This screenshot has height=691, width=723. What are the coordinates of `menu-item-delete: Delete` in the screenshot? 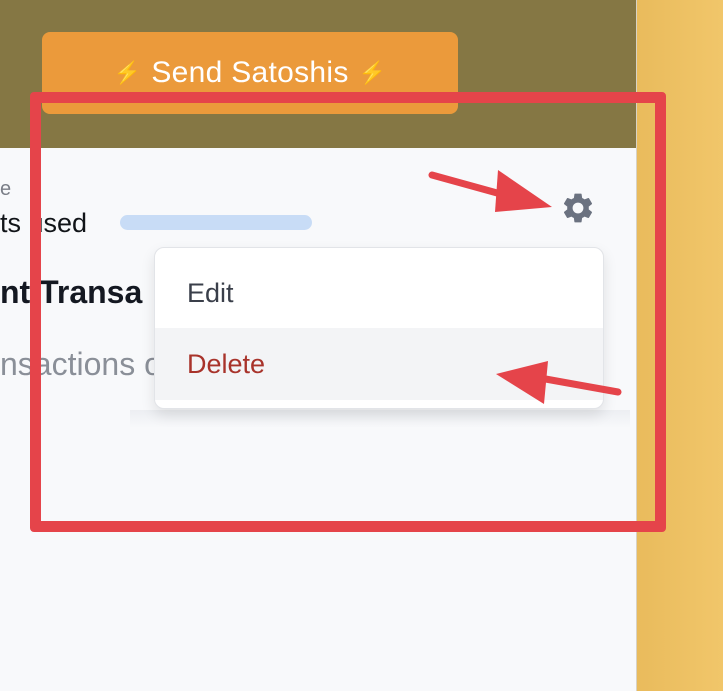 It's located at (379, 364).